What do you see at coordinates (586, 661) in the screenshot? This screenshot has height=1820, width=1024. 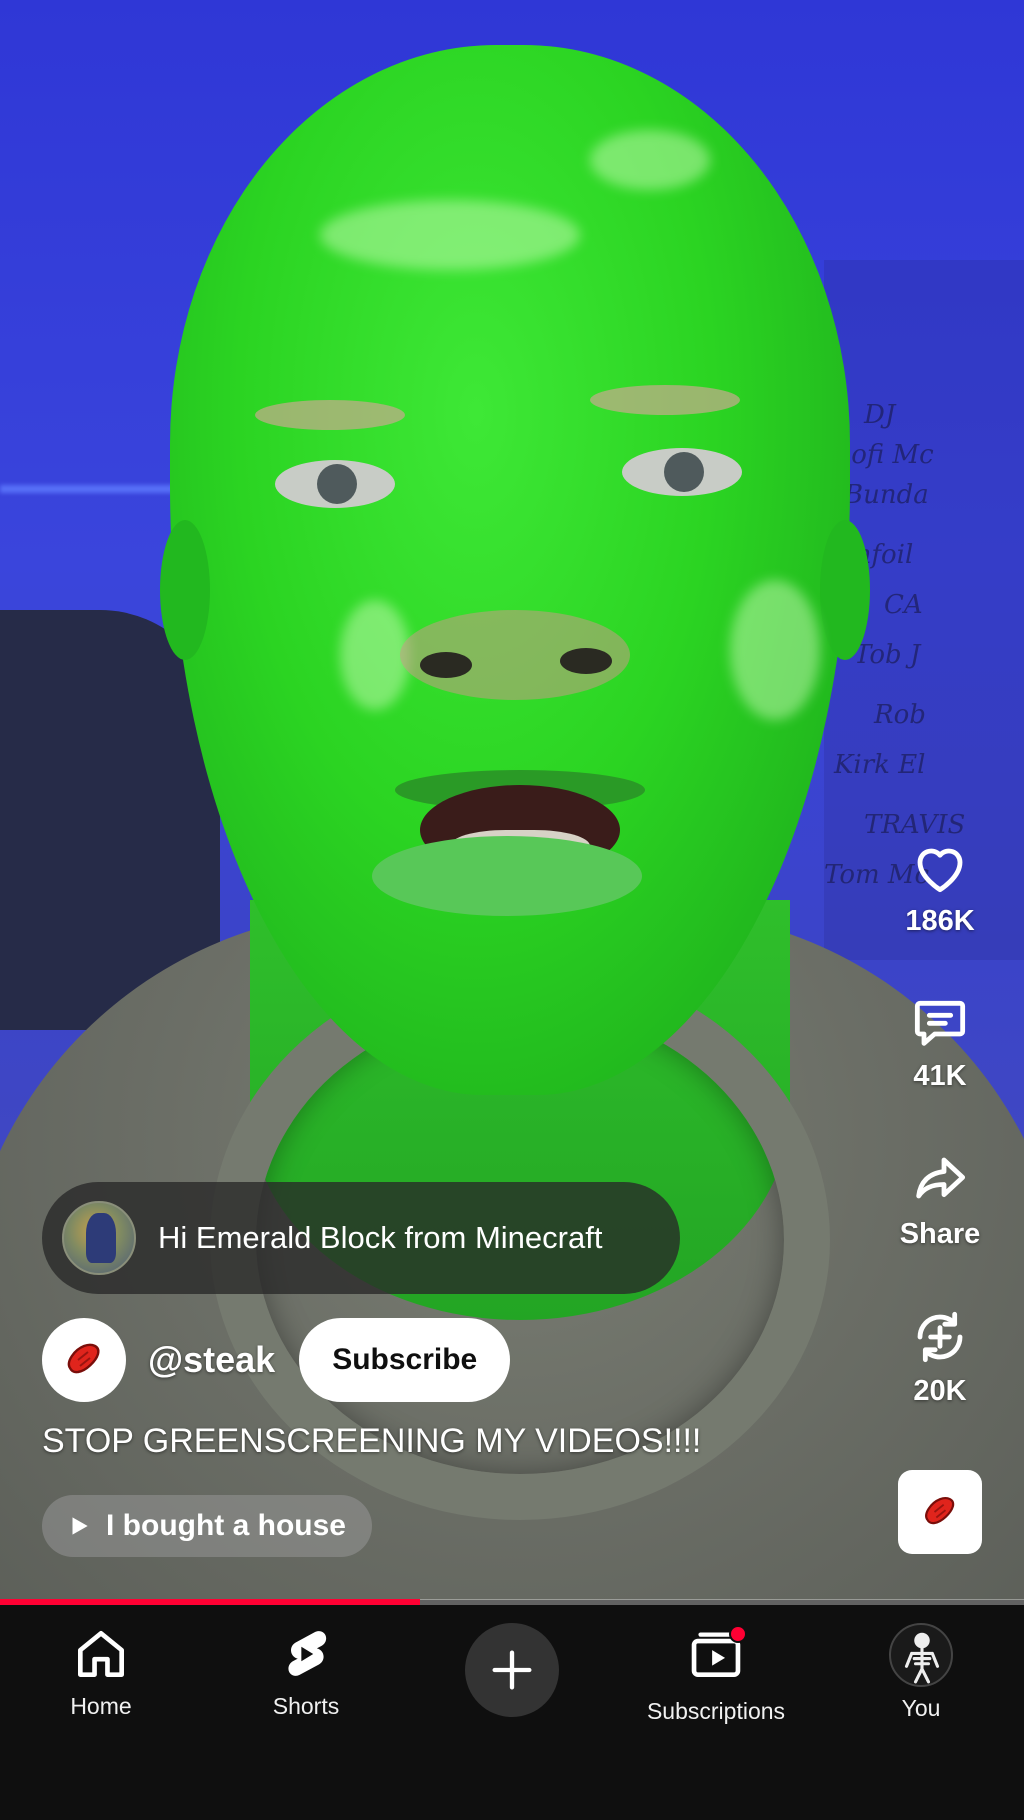 I see `nostril-right` at bounding box center [586, 661].